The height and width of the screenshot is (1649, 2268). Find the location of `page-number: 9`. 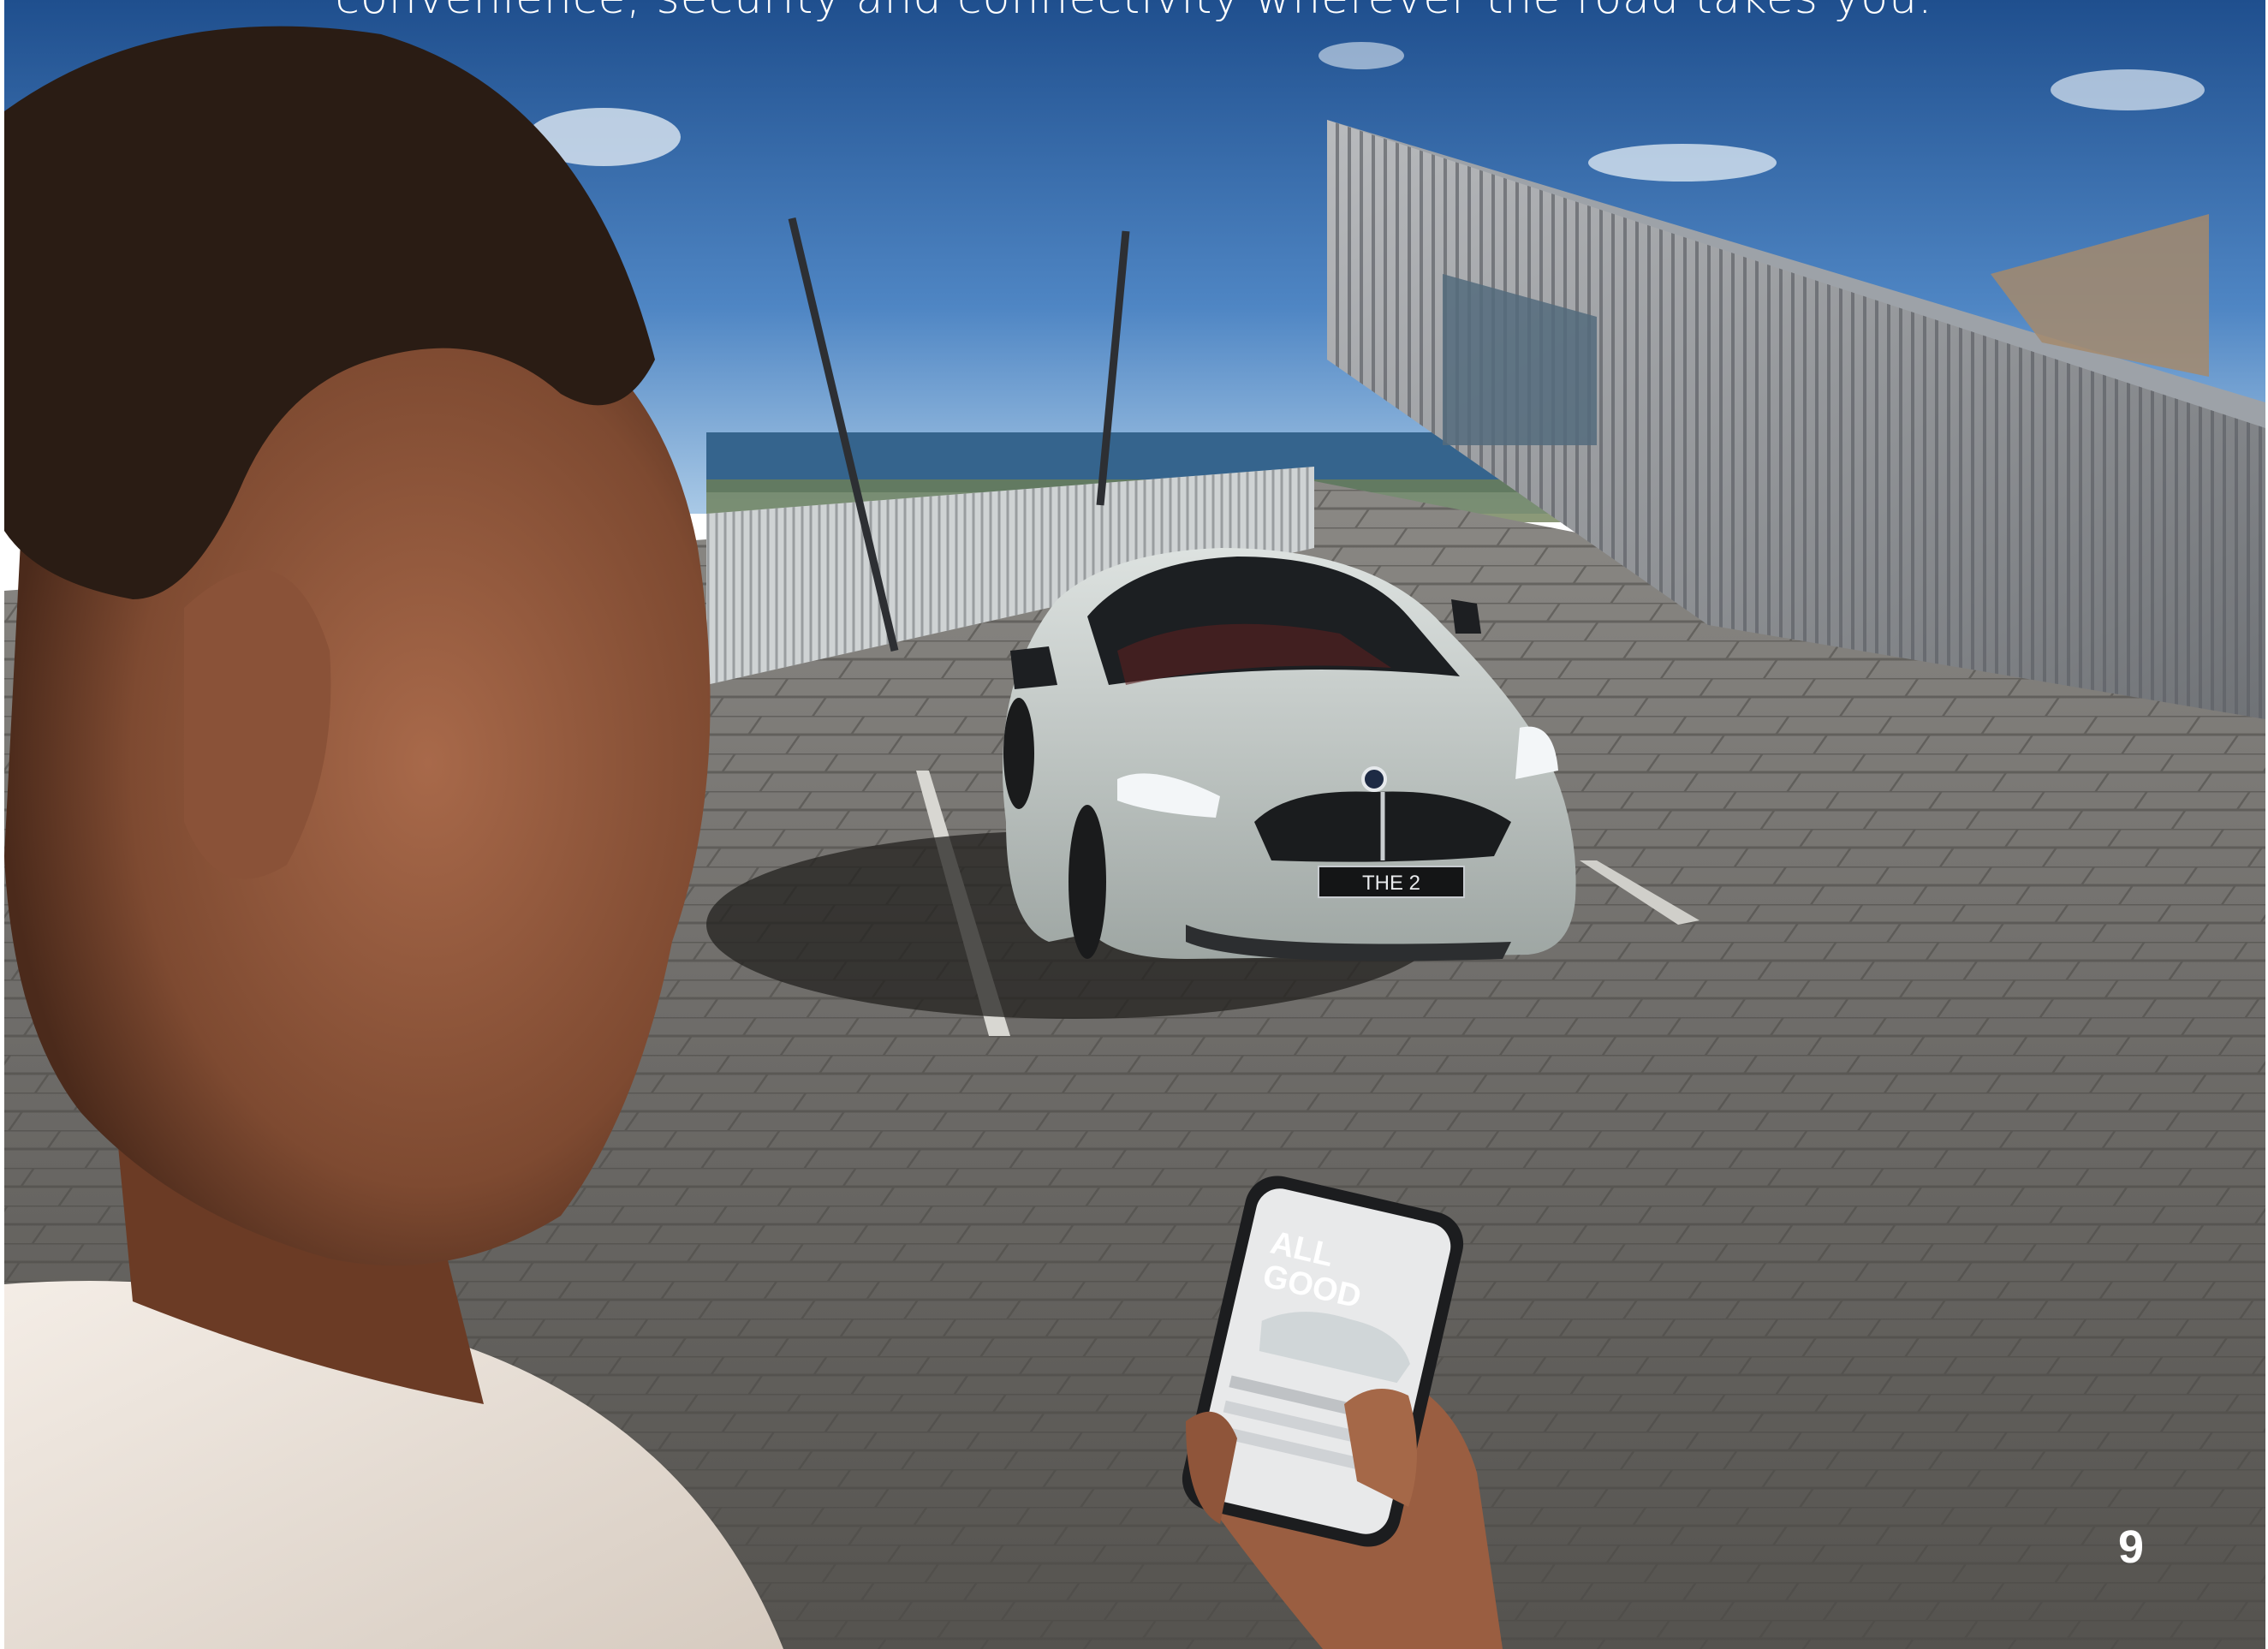

page-number: 9 is located at coordinates (2131, 1547).